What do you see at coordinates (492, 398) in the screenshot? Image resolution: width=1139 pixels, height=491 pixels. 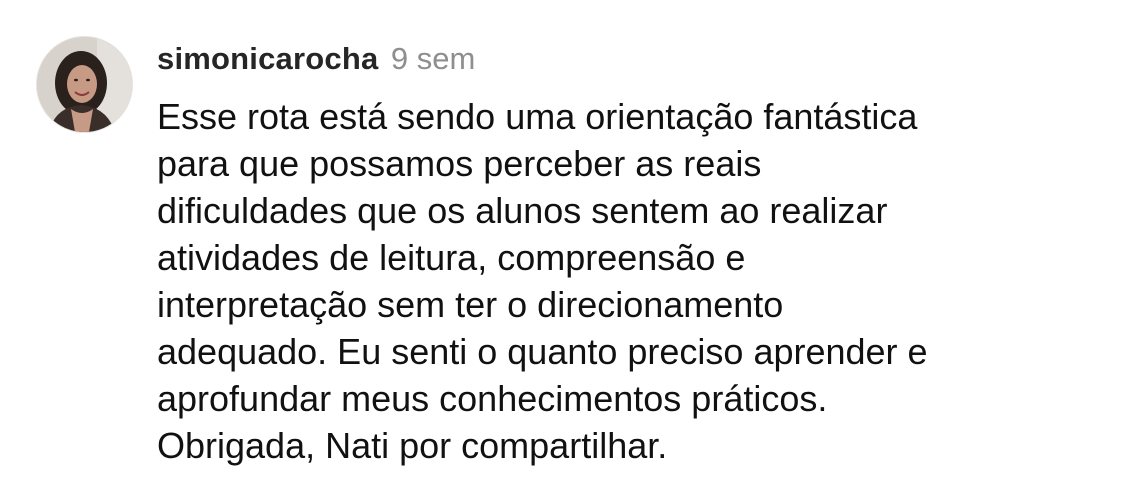 I see `comment-text-line: aprofundar meus conhecimentos práticos.` at bounding box center [492, 398].